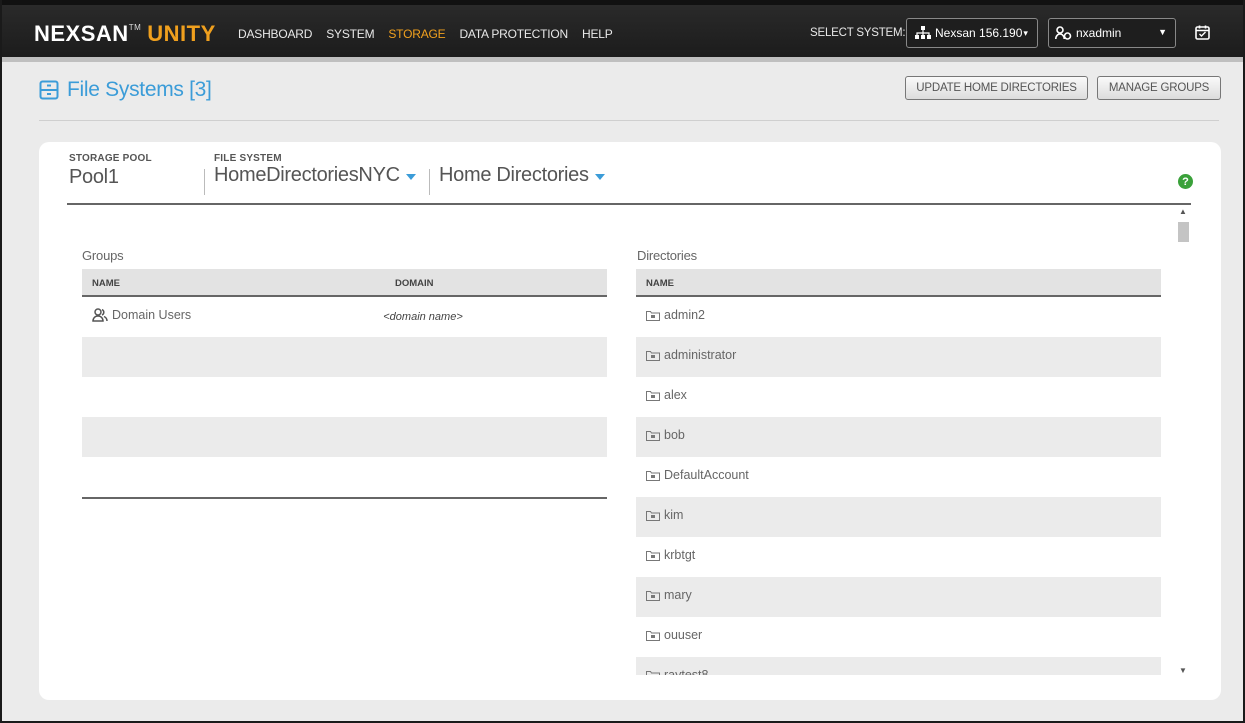 This screenshot has width=1245, height=723. Describe the element at coordinates (139, 89) in the screenshot. I see `page-title-text: File Systems [3]` at that location.